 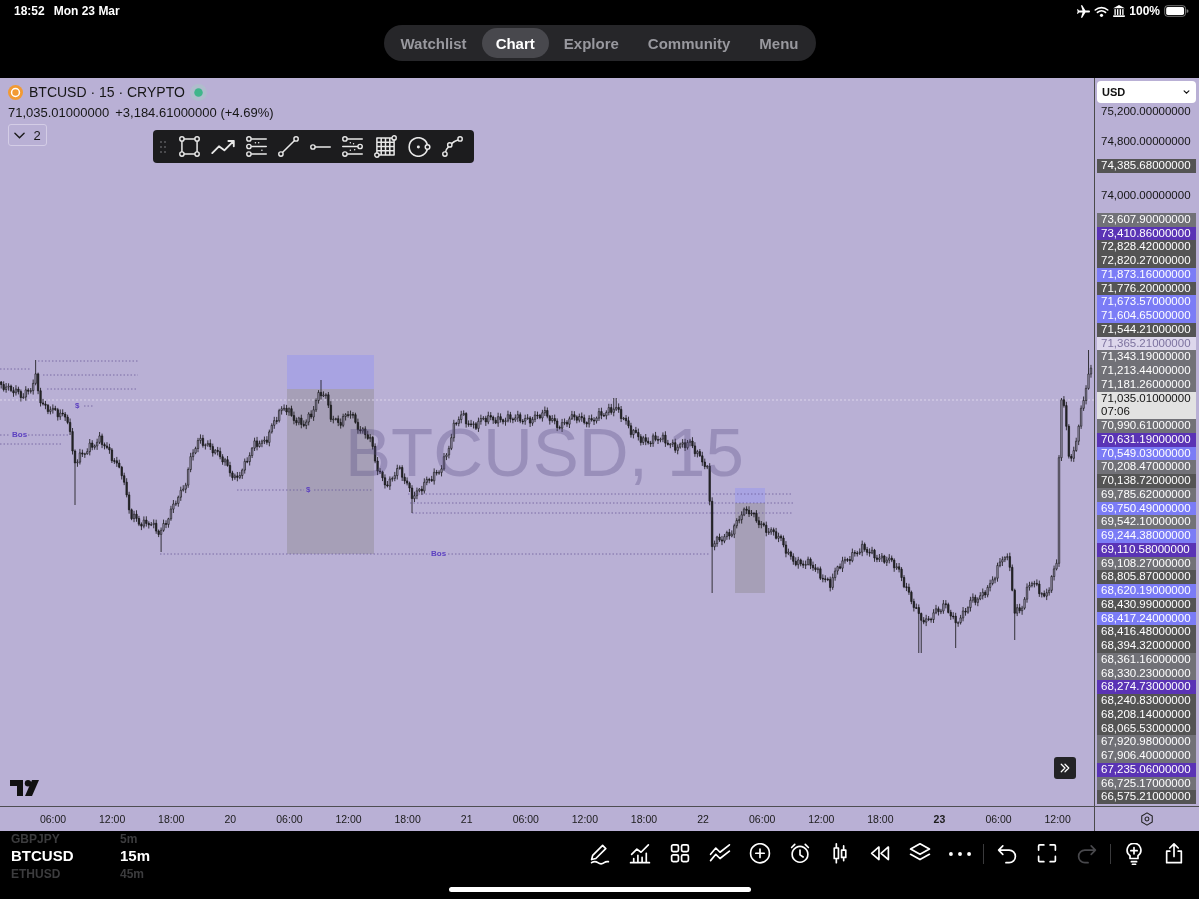 What do you see at coordinates (24, 788) in the screenshot?
I see `logo-icon` at bounding box center [24, 788].